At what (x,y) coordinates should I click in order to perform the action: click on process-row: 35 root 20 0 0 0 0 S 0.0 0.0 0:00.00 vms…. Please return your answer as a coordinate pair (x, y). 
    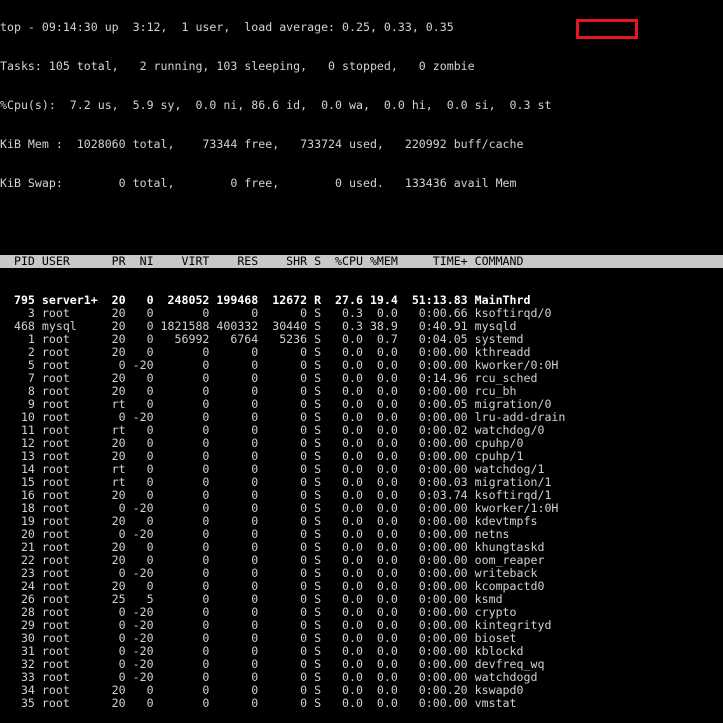
    Looking at the image, I should click on (258, 703).